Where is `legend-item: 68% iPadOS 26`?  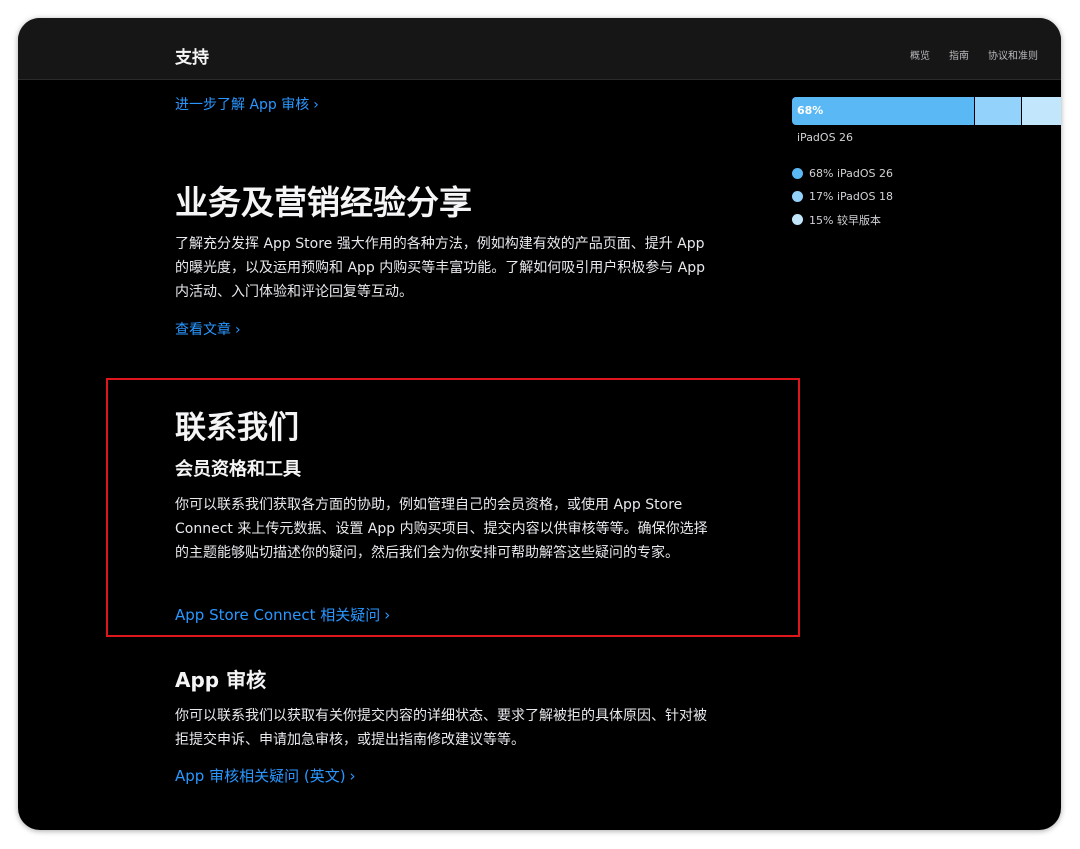
legend-item: 68% iPadOS 26 is located at coordinates (842, 173).